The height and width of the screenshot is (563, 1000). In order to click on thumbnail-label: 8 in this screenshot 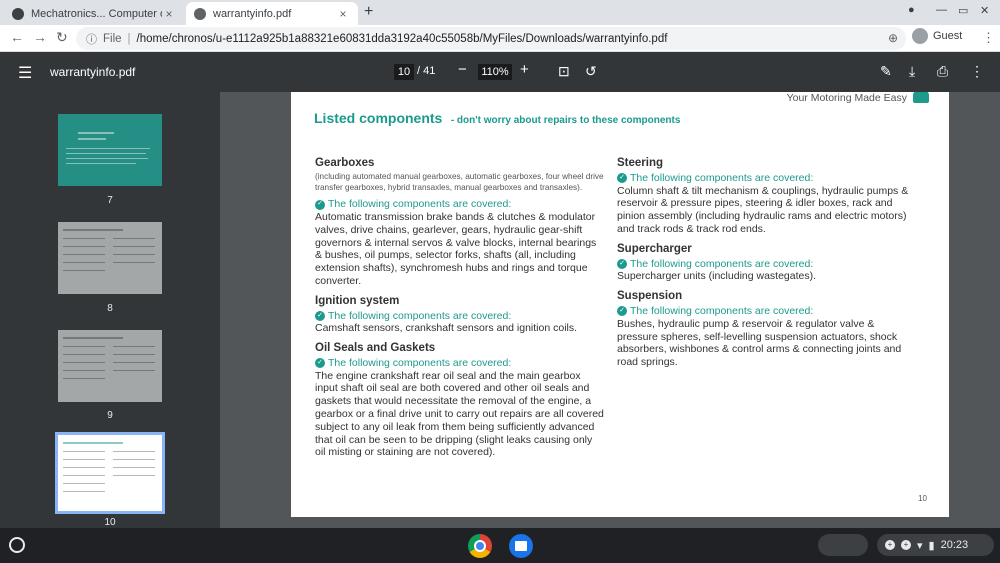, I will do `click(110, 308)`.